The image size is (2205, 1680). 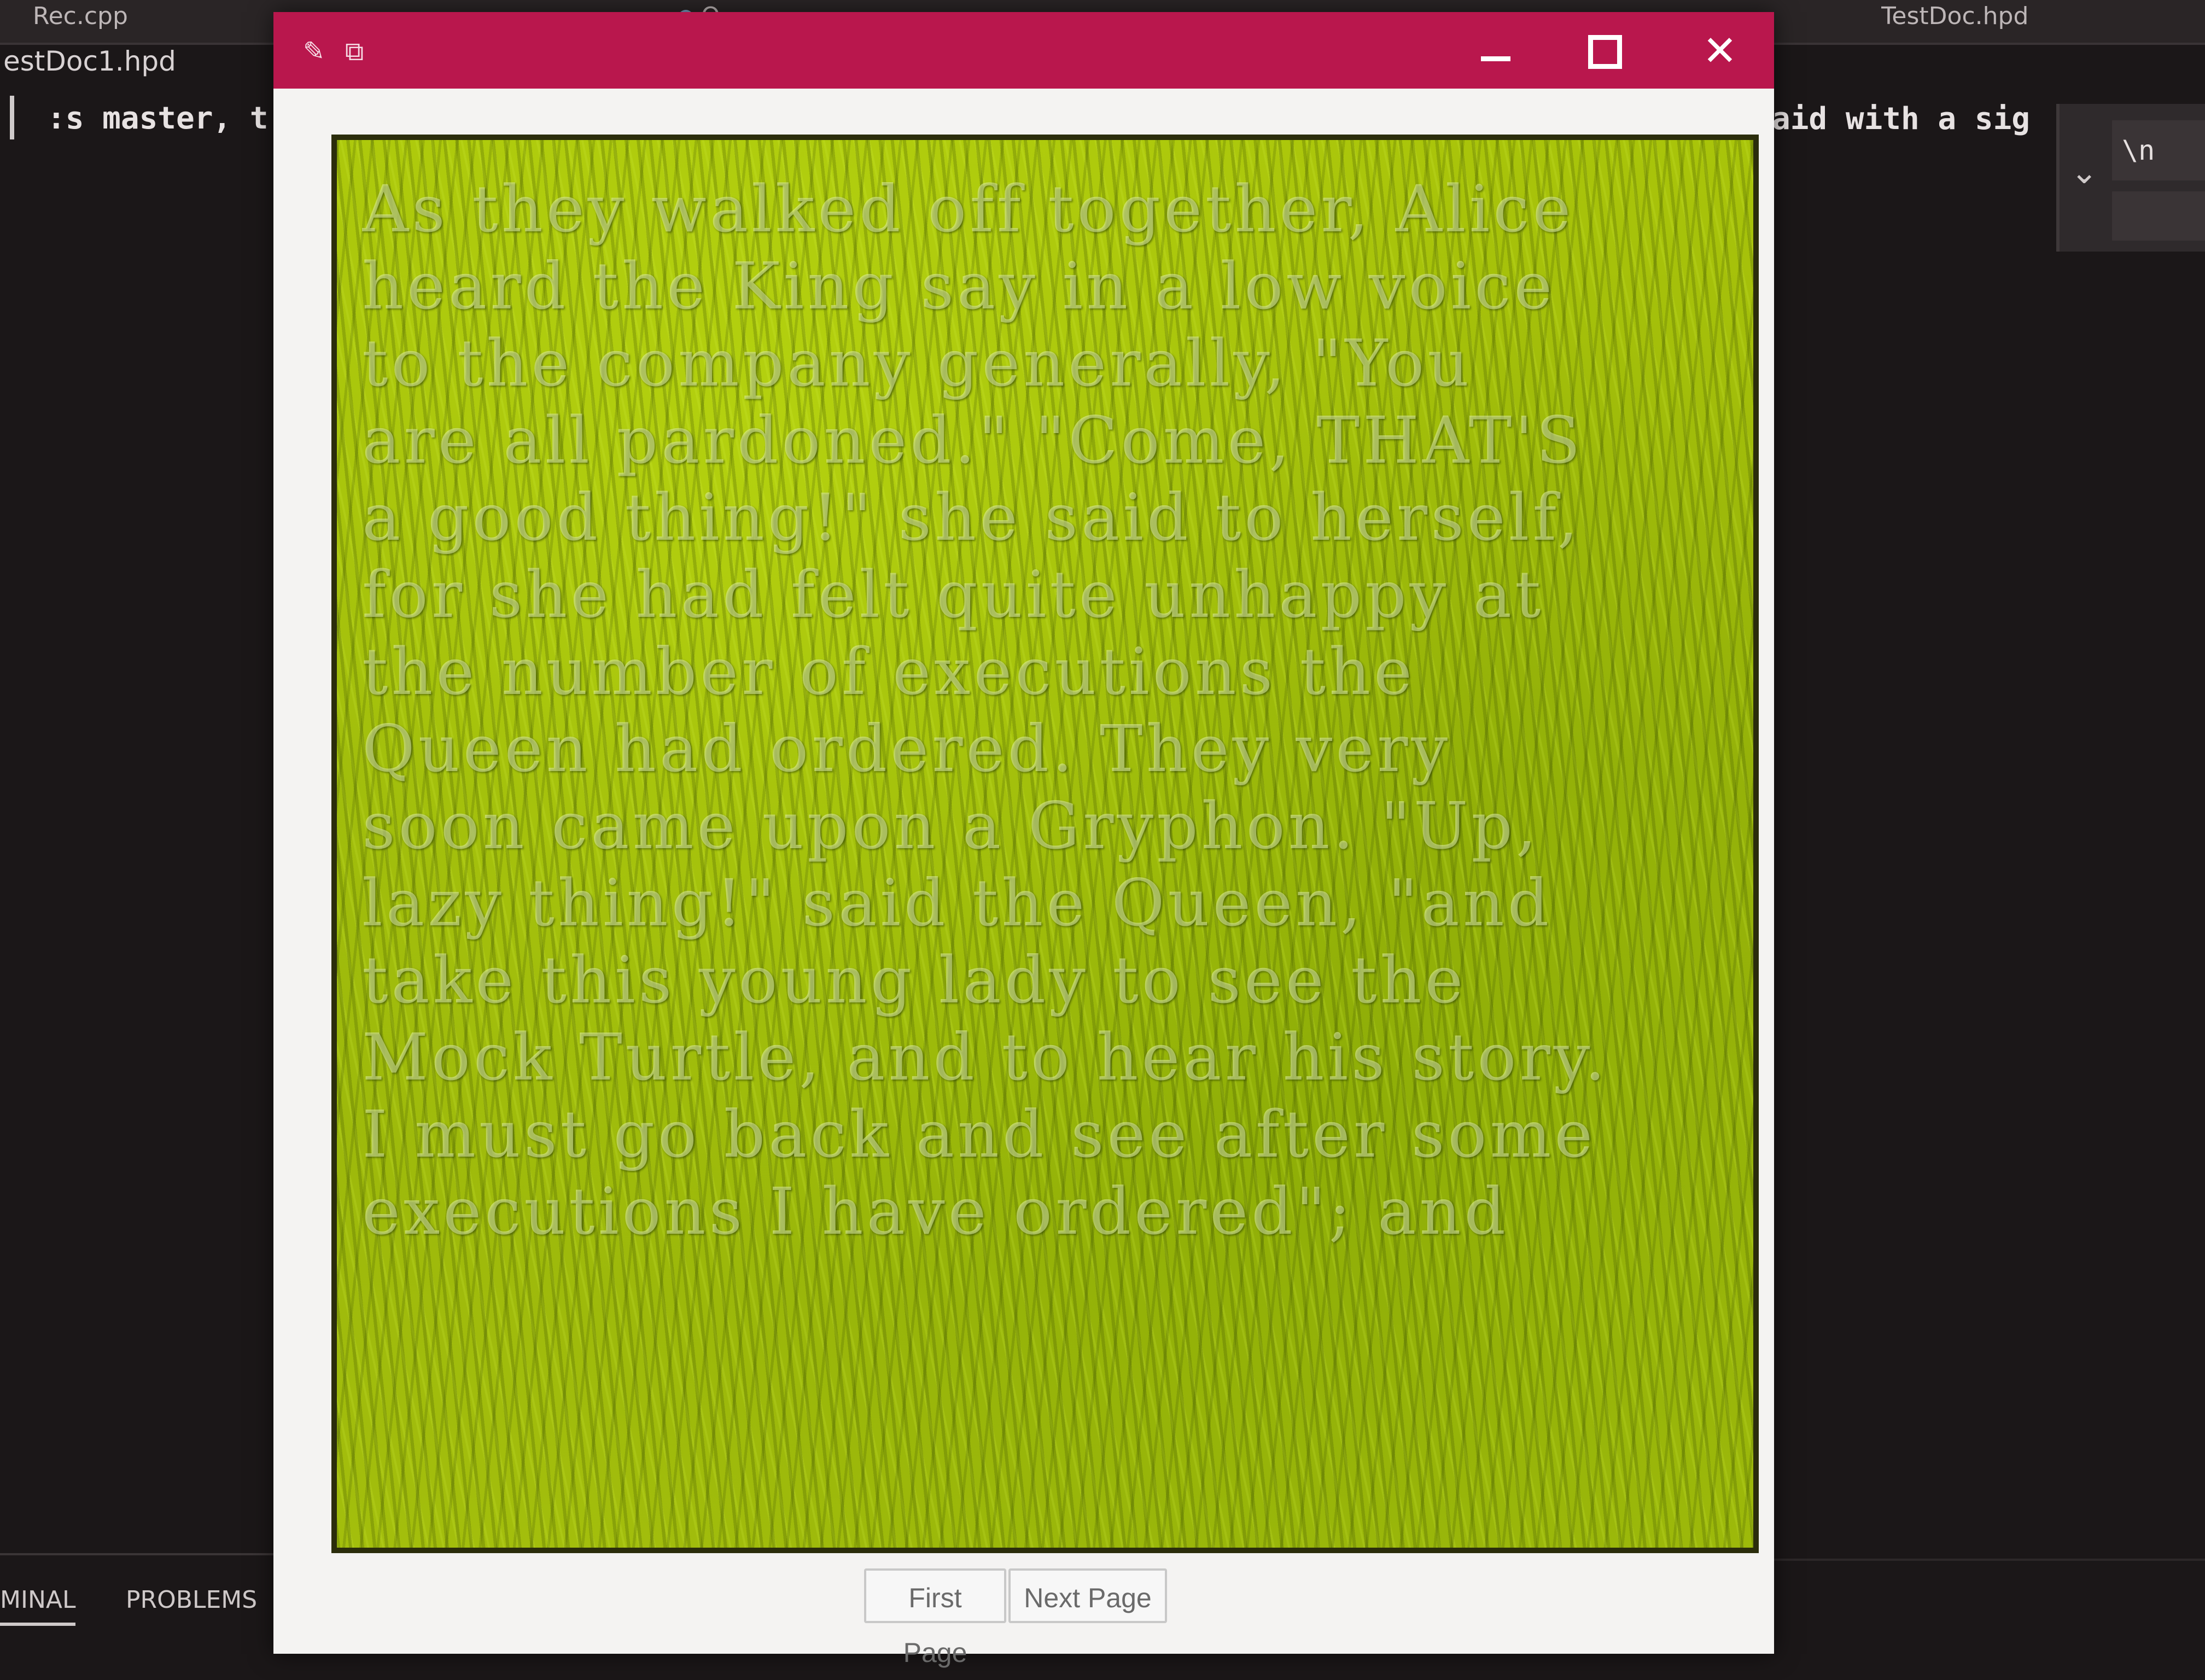 What do you see at coordinates (38, 1606) in the screenshot?
I see `tab-terminal: MINAL` at bounding box center [38, 1606].